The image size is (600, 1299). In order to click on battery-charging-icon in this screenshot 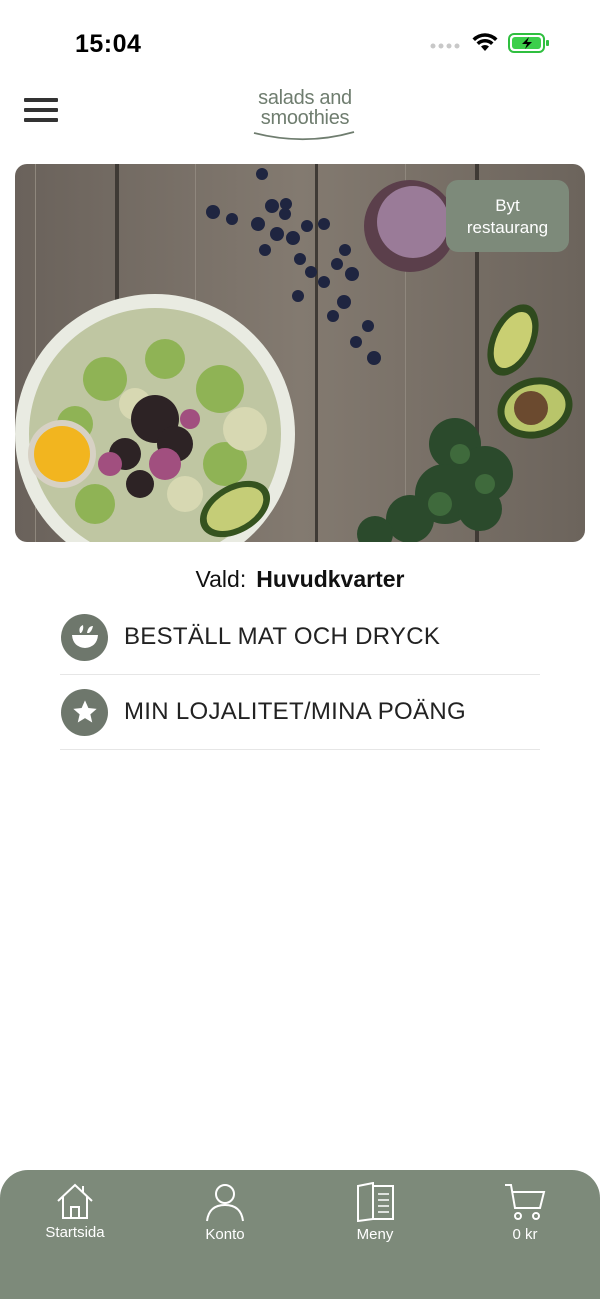, I will do `click(529, 45)`.